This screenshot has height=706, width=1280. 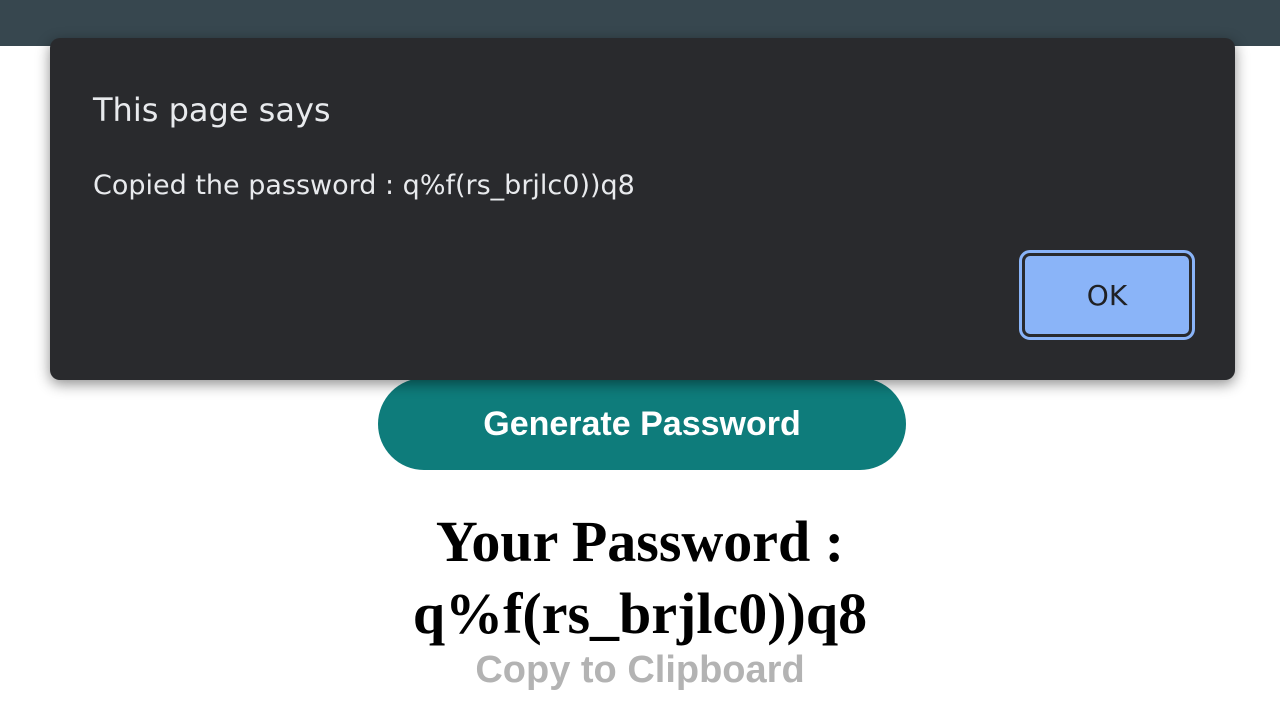 I want to click on password-heading: Your Password :, so click(x=640, y=541).